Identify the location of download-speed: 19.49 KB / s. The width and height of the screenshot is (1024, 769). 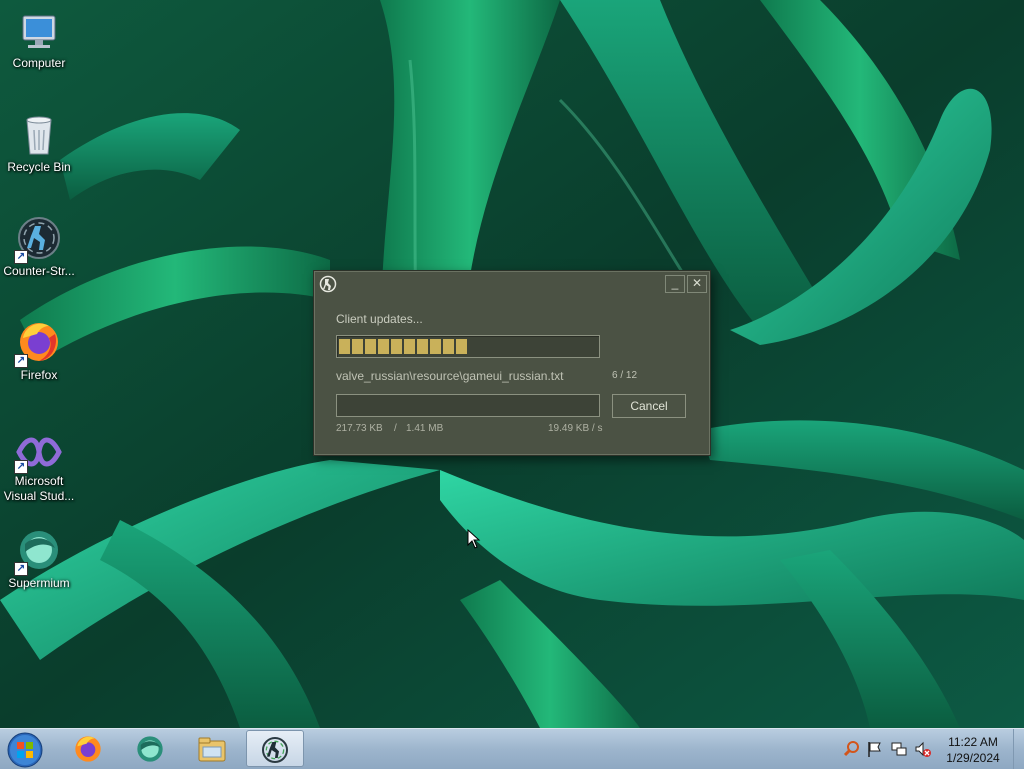
(575, 428).